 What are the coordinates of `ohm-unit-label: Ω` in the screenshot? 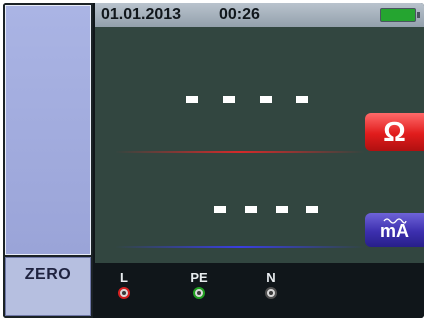 It's located at (394, 131).